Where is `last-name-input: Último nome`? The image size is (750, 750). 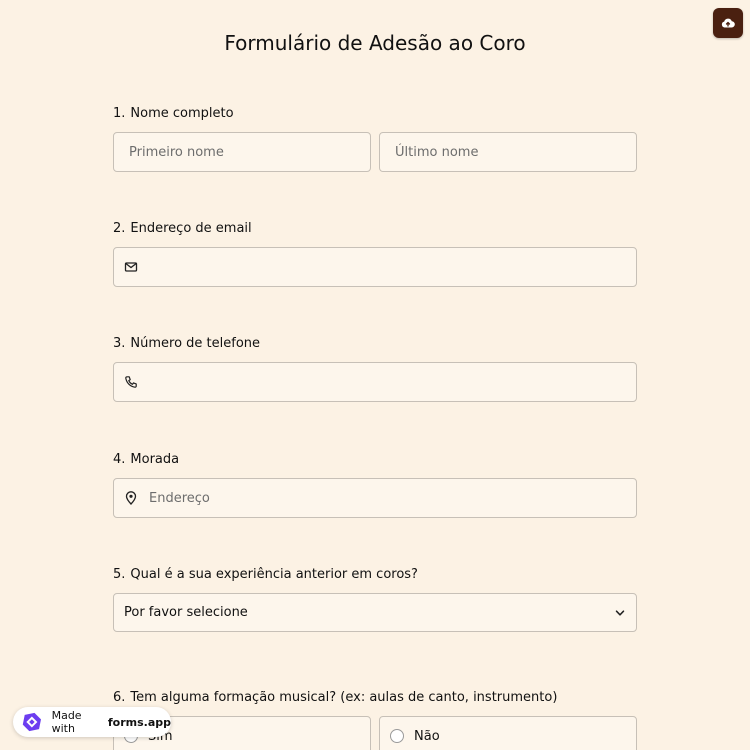
last-name-input: Último nome is located at coordinates (508, 152).